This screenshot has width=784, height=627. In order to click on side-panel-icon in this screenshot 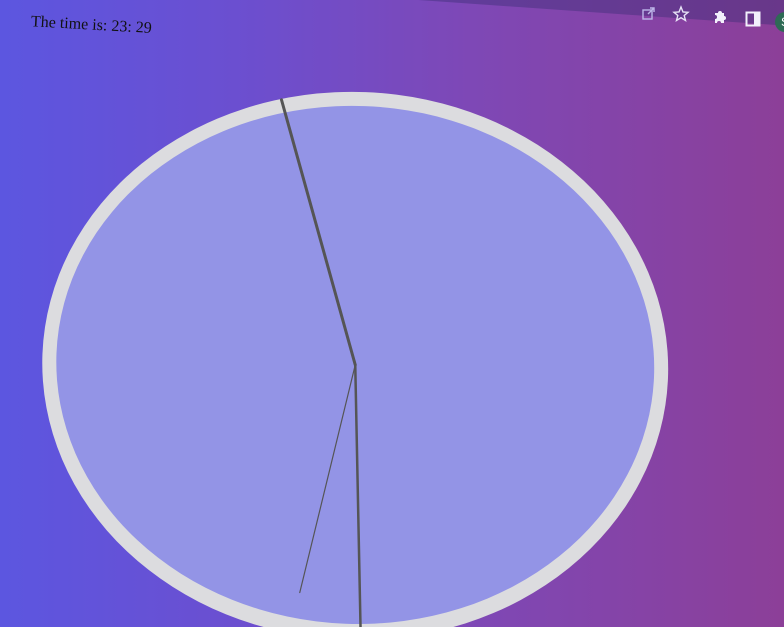, I will do `click(753, 19)`.